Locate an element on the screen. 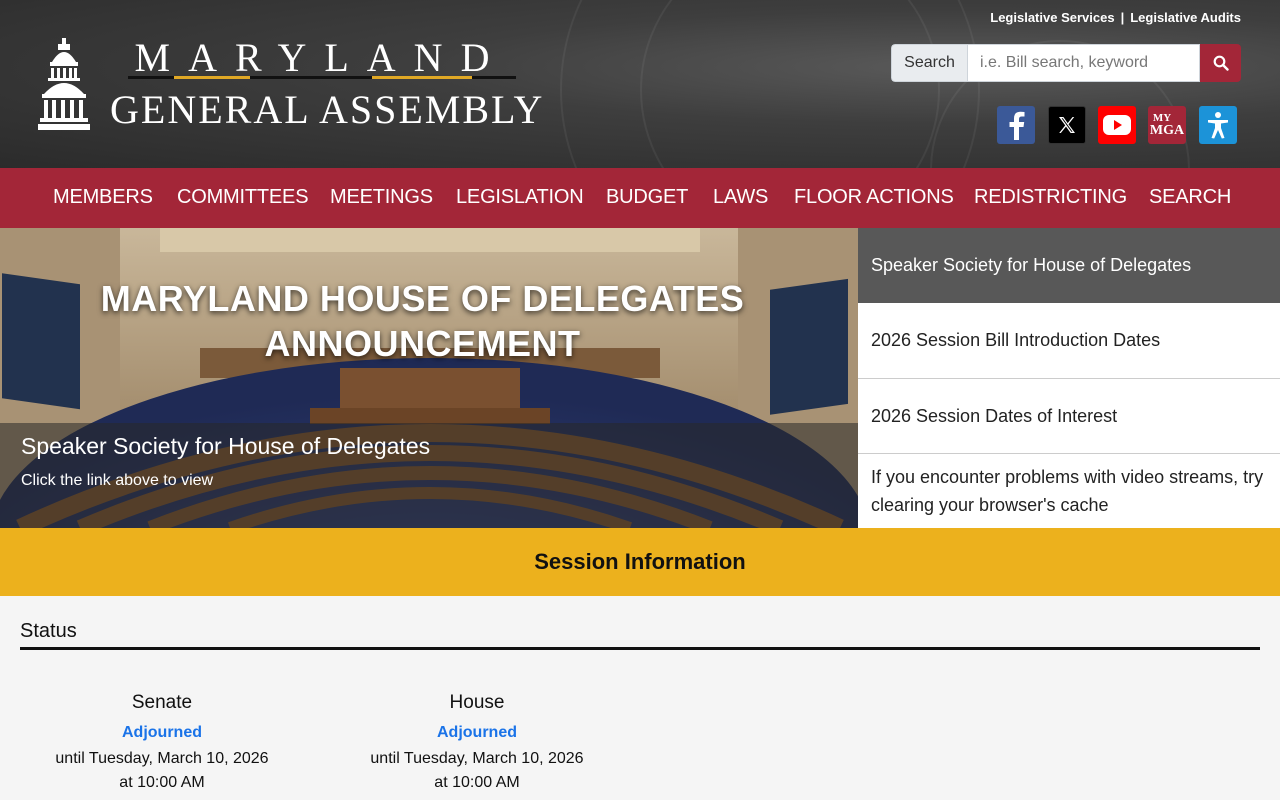 The width and height of the screenshot is (1280, 800). status-divider is located at coordinates (640, 648).